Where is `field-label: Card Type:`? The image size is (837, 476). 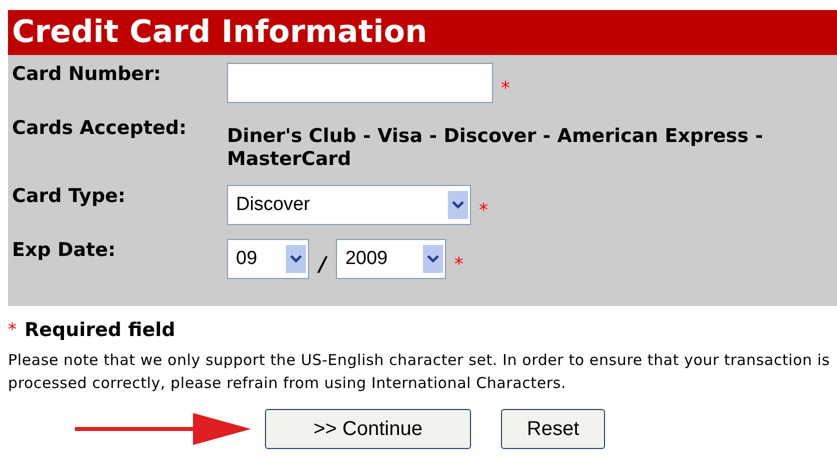
field-label: Card Type: is located at coordinates (69, 197).